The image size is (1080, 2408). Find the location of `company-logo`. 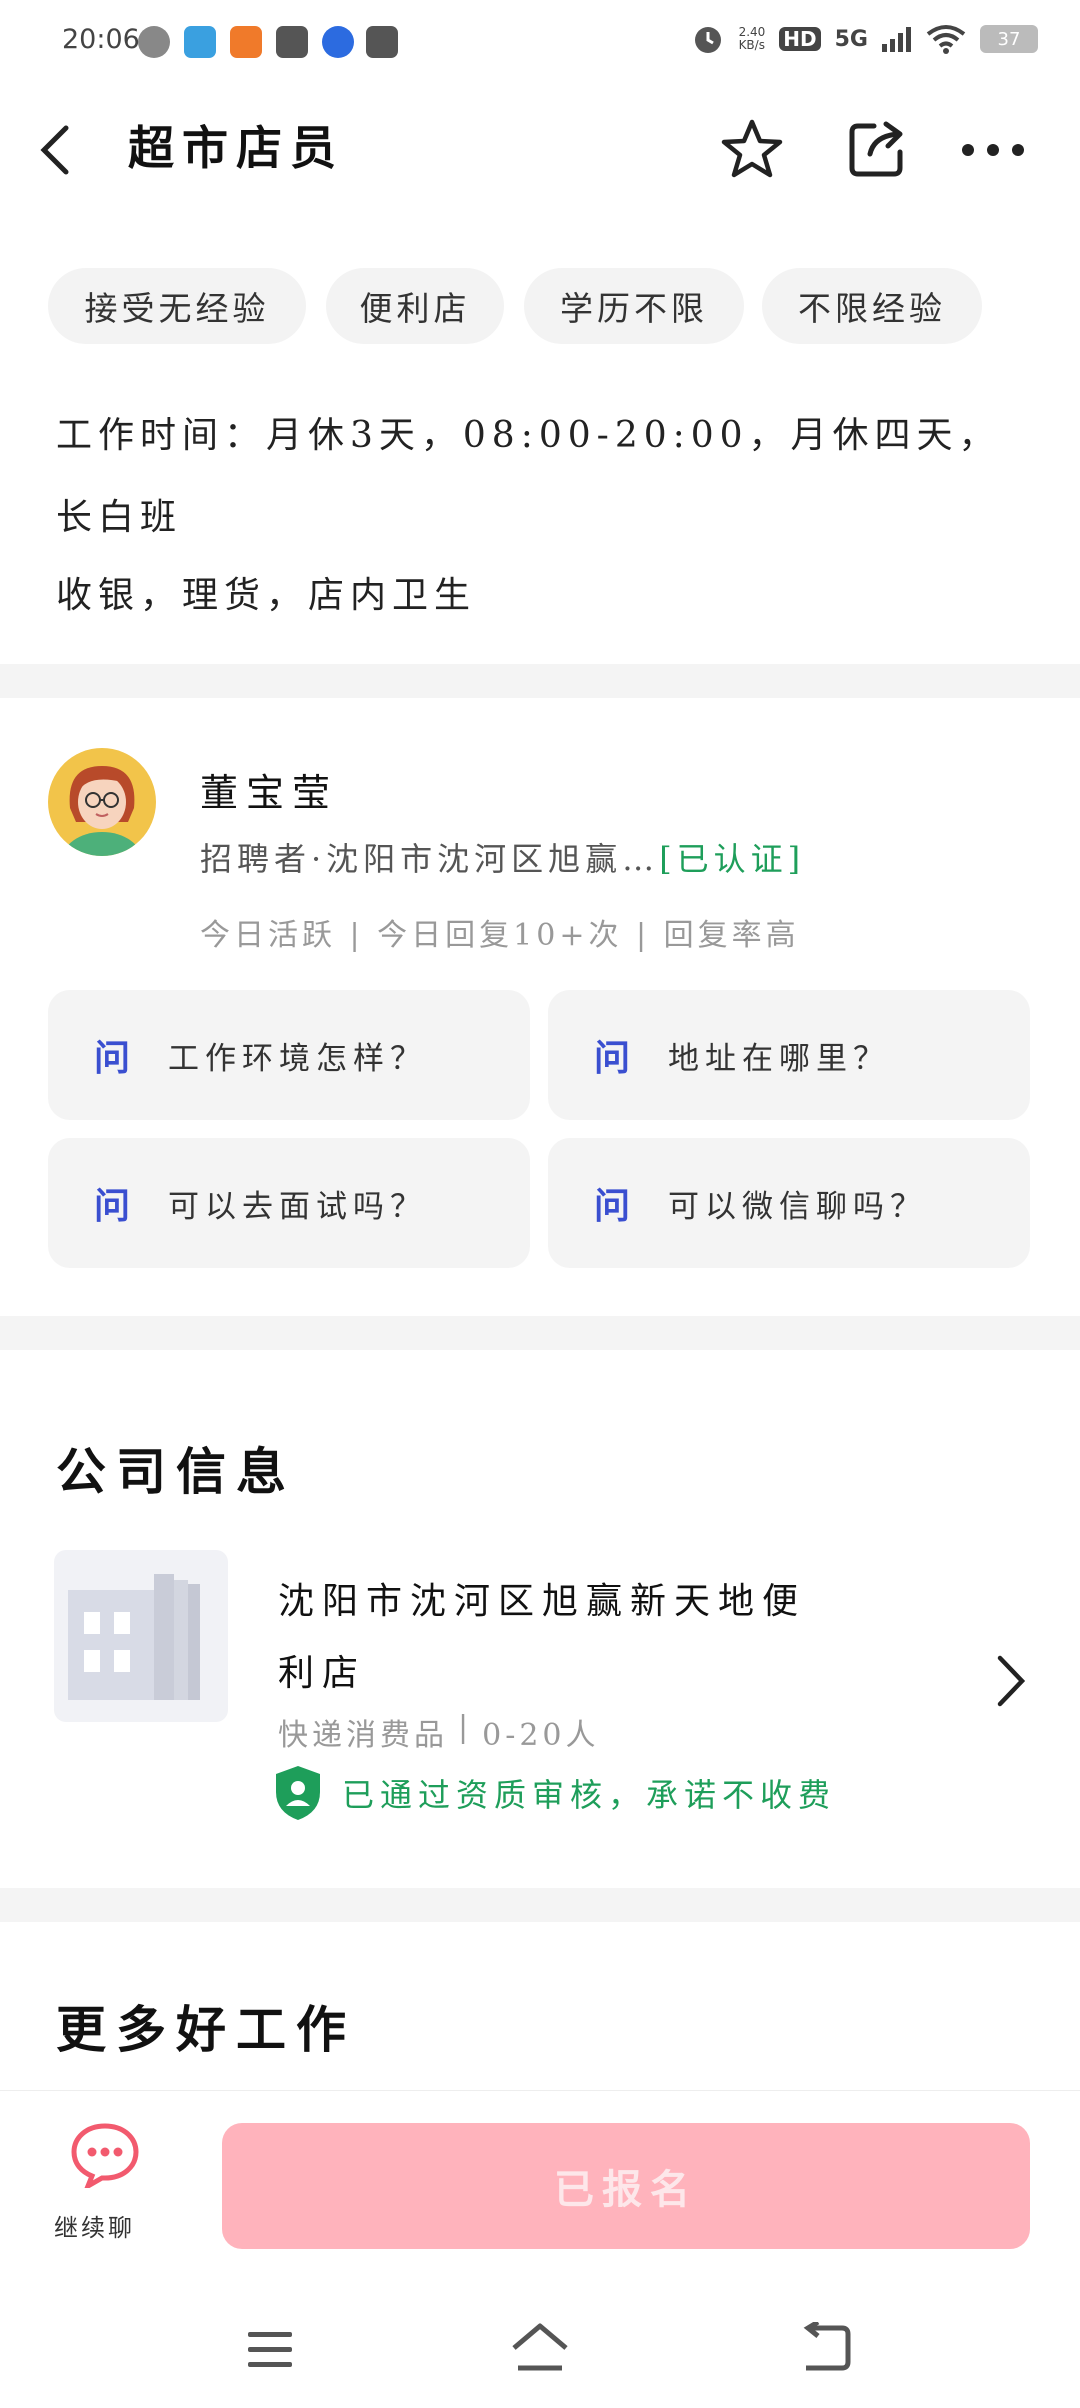

company-logo is located at coordinates (141, 1636).